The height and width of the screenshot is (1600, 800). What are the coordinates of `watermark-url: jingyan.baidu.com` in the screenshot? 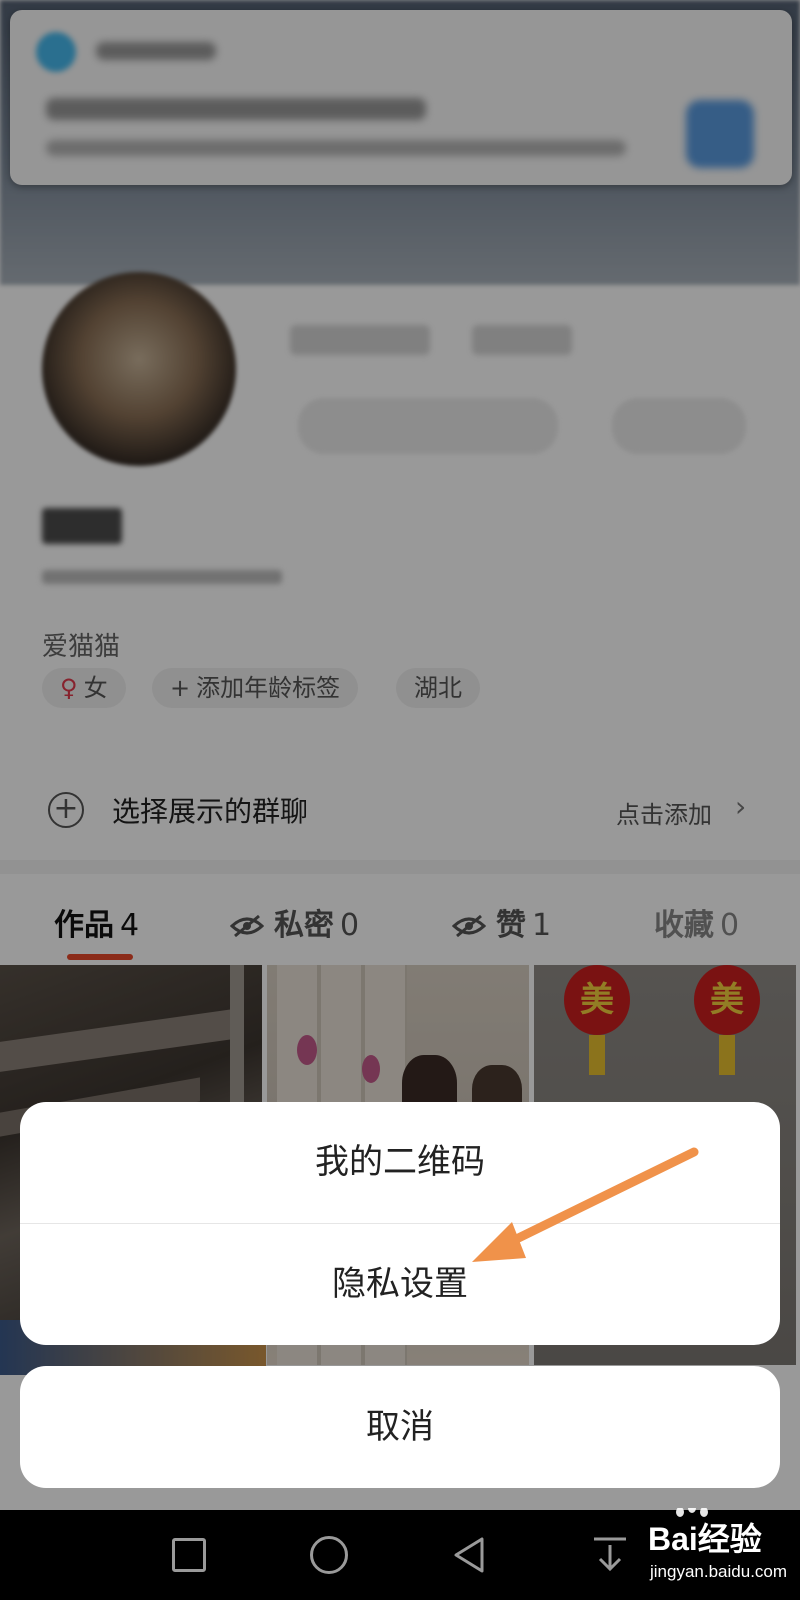 It's located at (719, 1571).